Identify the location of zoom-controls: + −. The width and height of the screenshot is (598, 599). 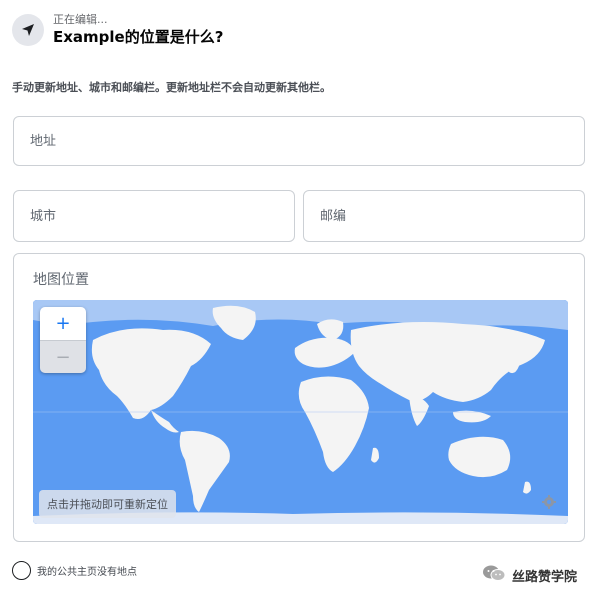
(63, 340).